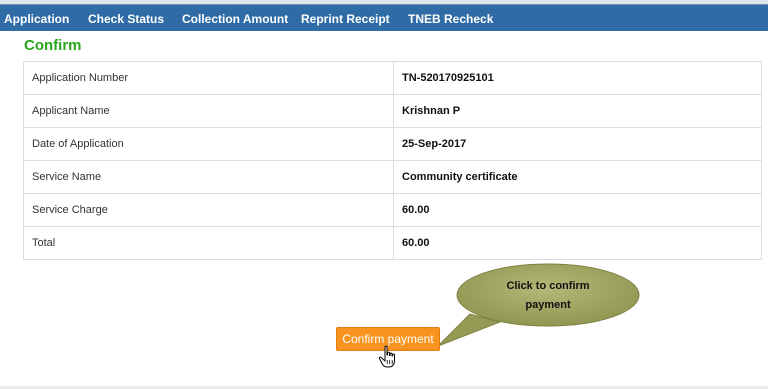 The width and height of the screenshot is (768, 389). I want to click on table-row: Service Charge 60.00, so click(392, 210).